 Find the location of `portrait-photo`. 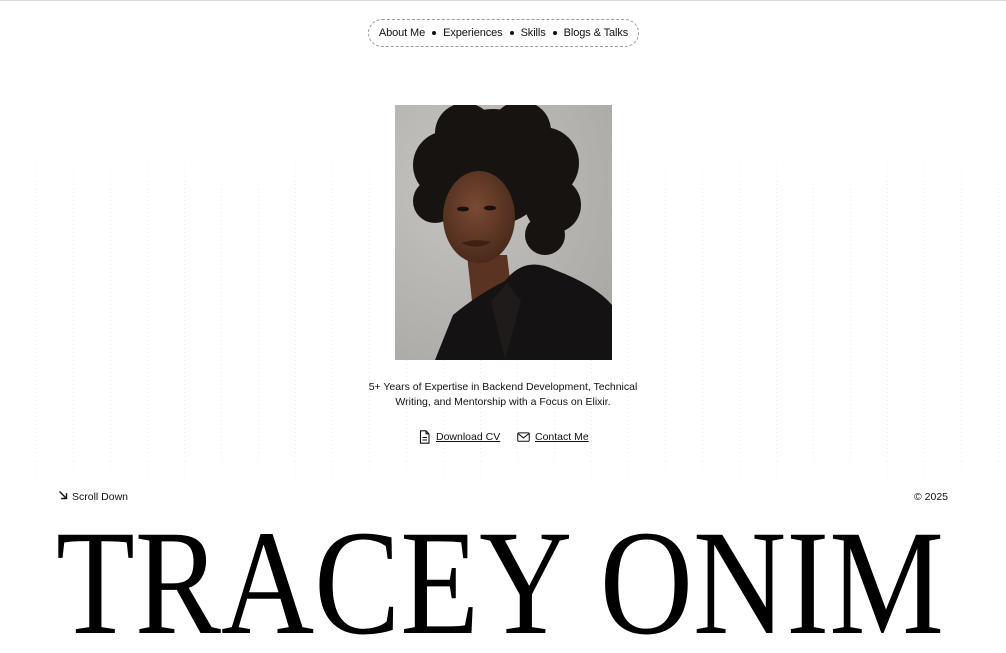

portrait-photo is located at coordinates (503, 232).